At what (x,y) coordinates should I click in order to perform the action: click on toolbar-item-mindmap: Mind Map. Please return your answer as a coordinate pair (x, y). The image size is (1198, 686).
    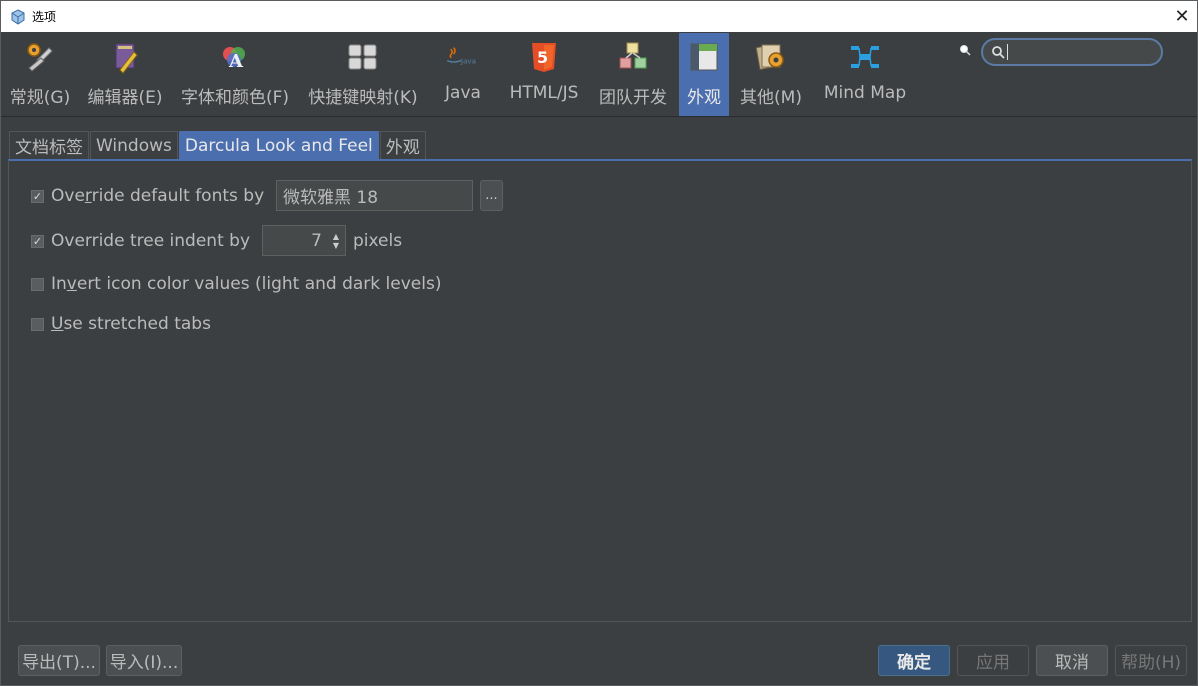
    Looking at the image, I should click on (865, 74).